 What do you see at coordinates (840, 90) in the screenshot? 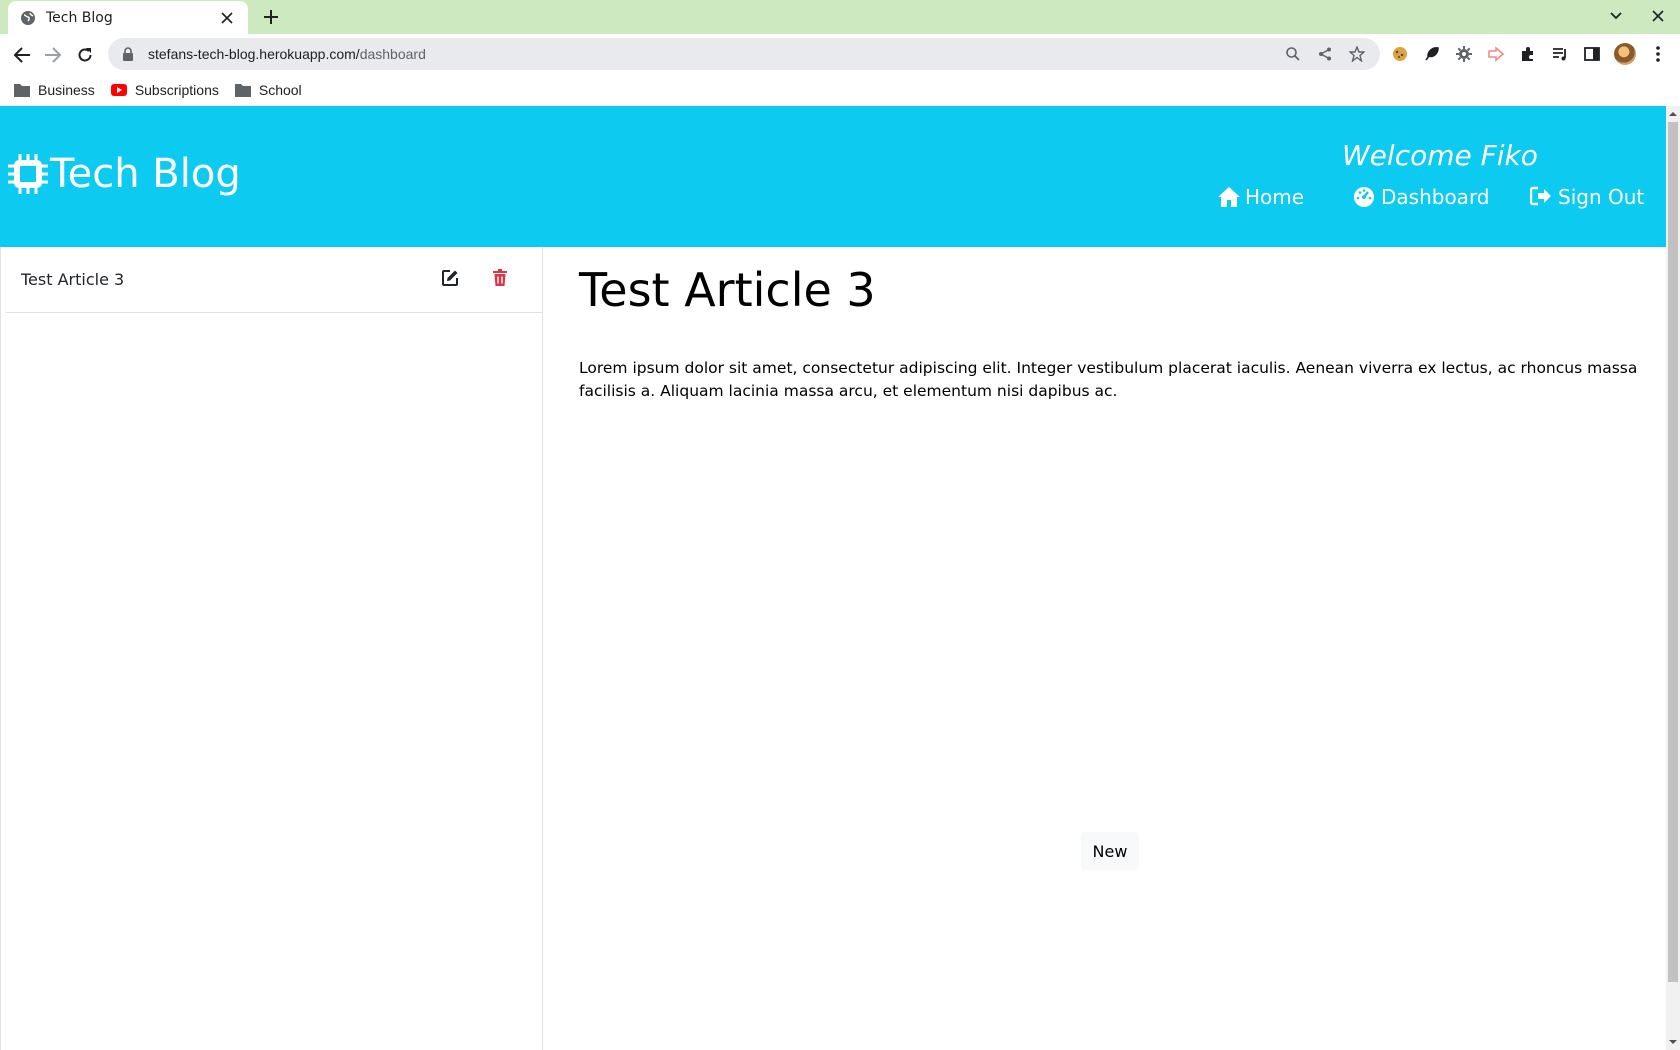
I see `bookmarks-bar: Business Subscriptions School` at bounding box center [840, 90].